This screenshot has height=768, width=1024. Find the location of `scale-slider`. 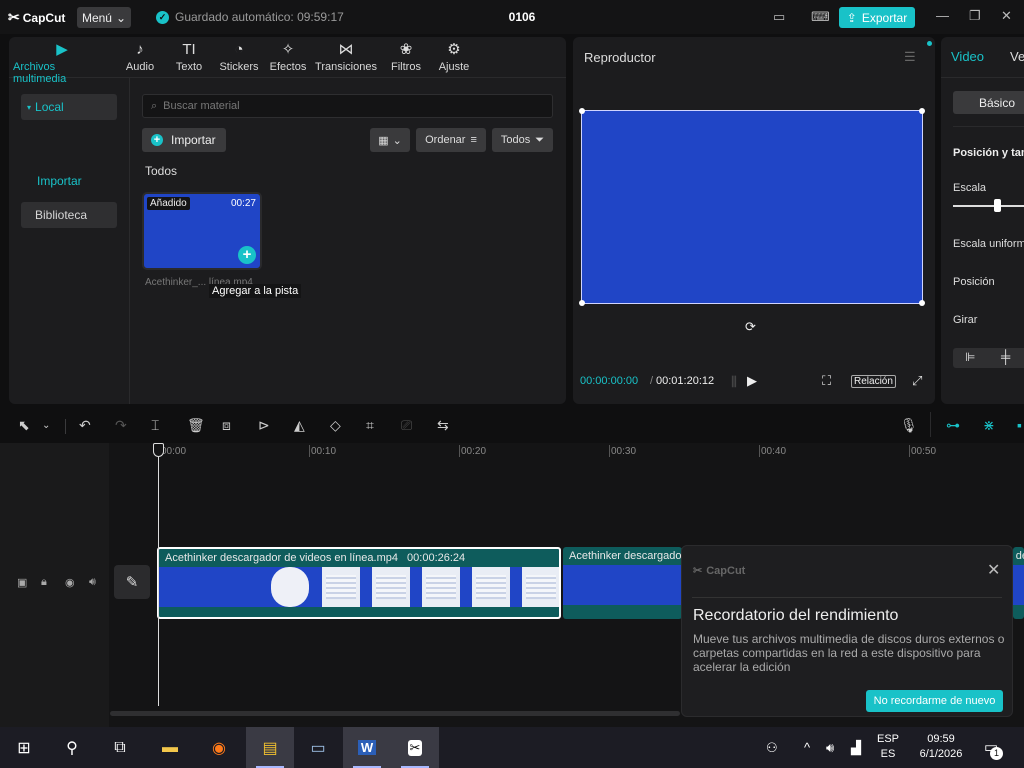

scale-slider is located at coordinates (988, 206).